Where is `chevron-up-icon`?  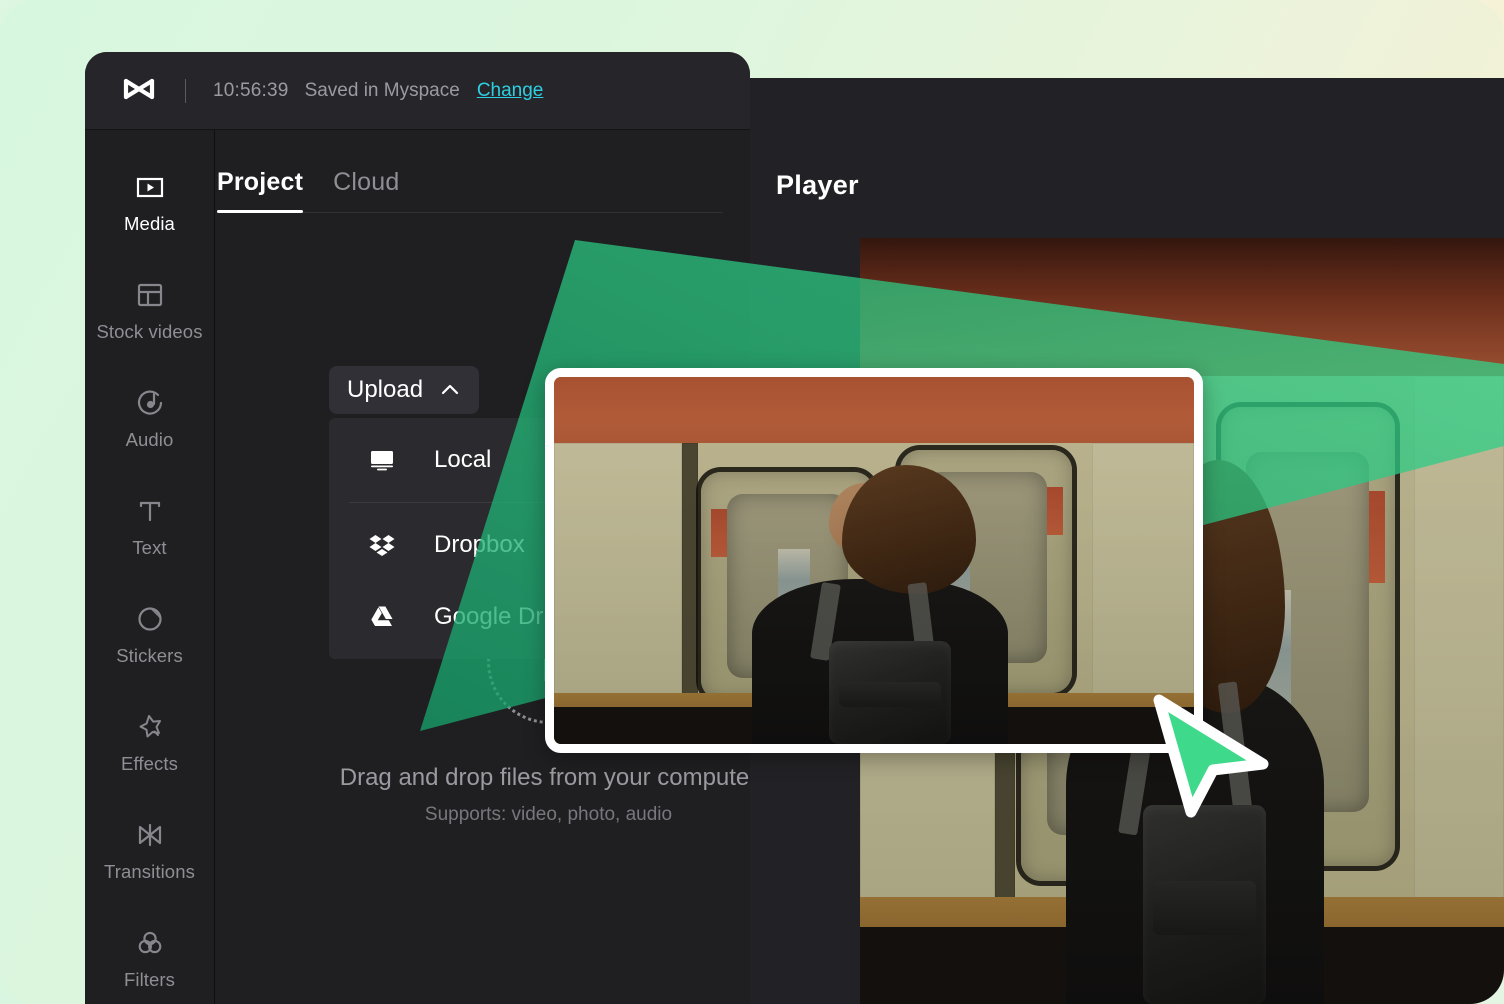 chevron-up-icon is located at coordinates (450, 390).